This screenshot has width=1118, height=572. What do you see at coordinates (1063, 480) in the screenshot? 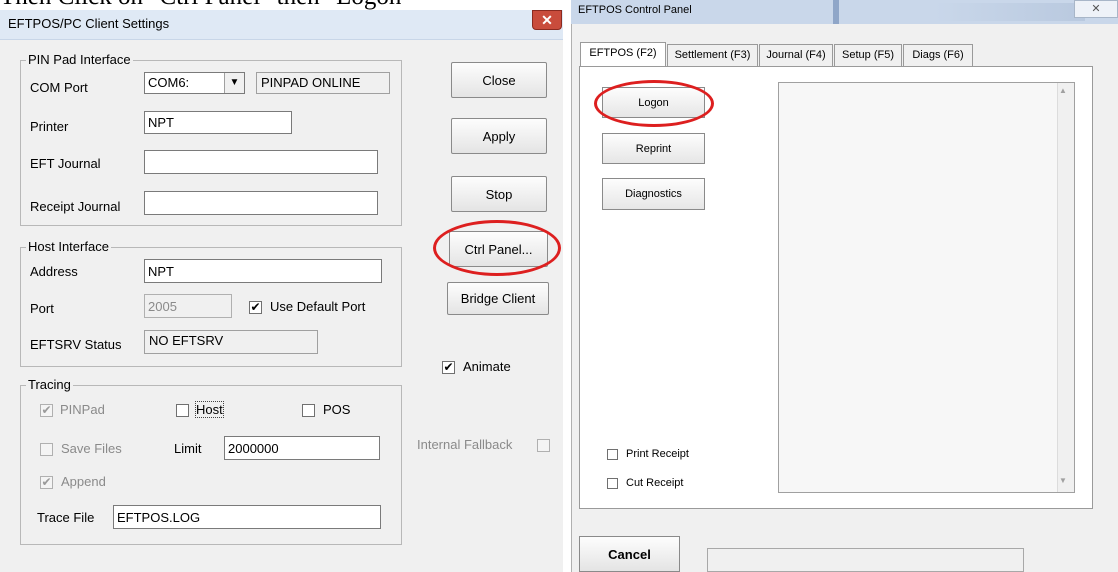
I see `scroll-down-icon: ▼` at bounding box center [1063, 480].